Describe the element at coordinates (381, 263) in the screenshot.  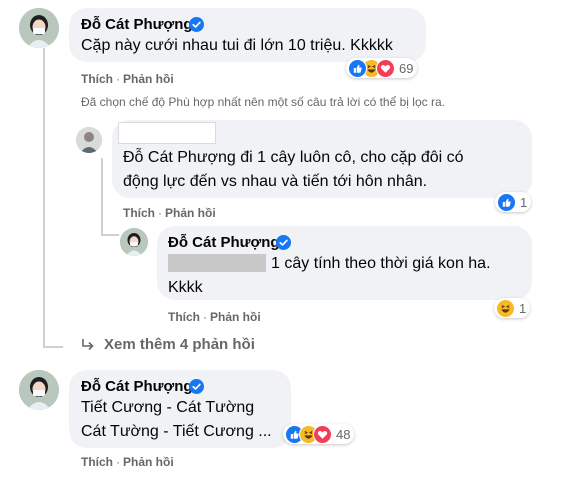
I see `reply-text-line1: 1 cây tính theo thời giá kon ha.` at that location.